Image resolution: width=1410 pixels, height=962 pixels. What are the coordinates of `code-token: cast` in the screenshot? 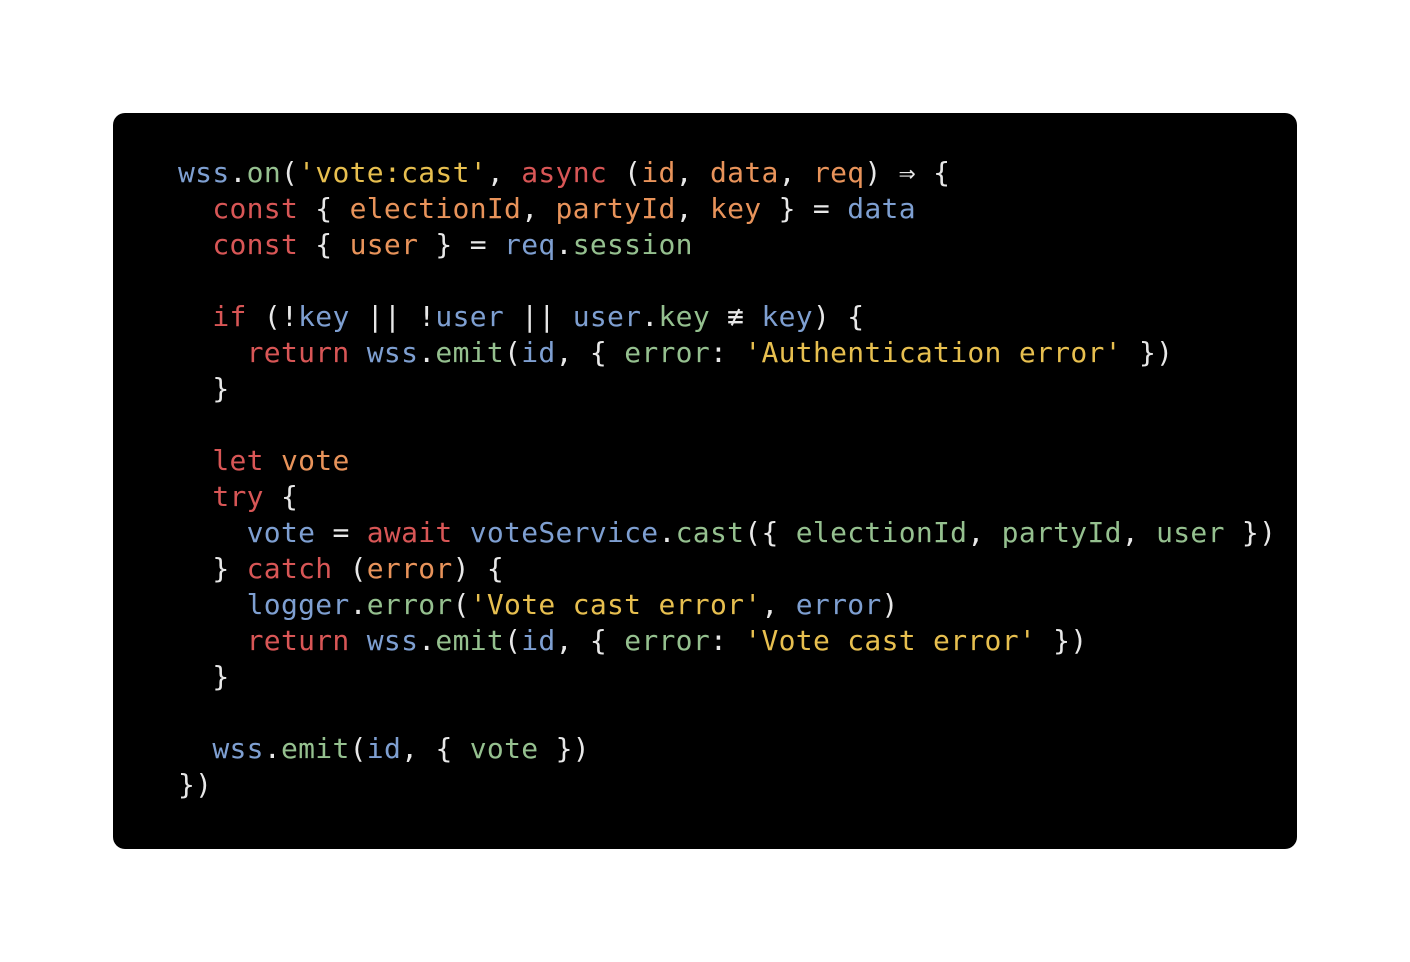 It's located at (710, 532).